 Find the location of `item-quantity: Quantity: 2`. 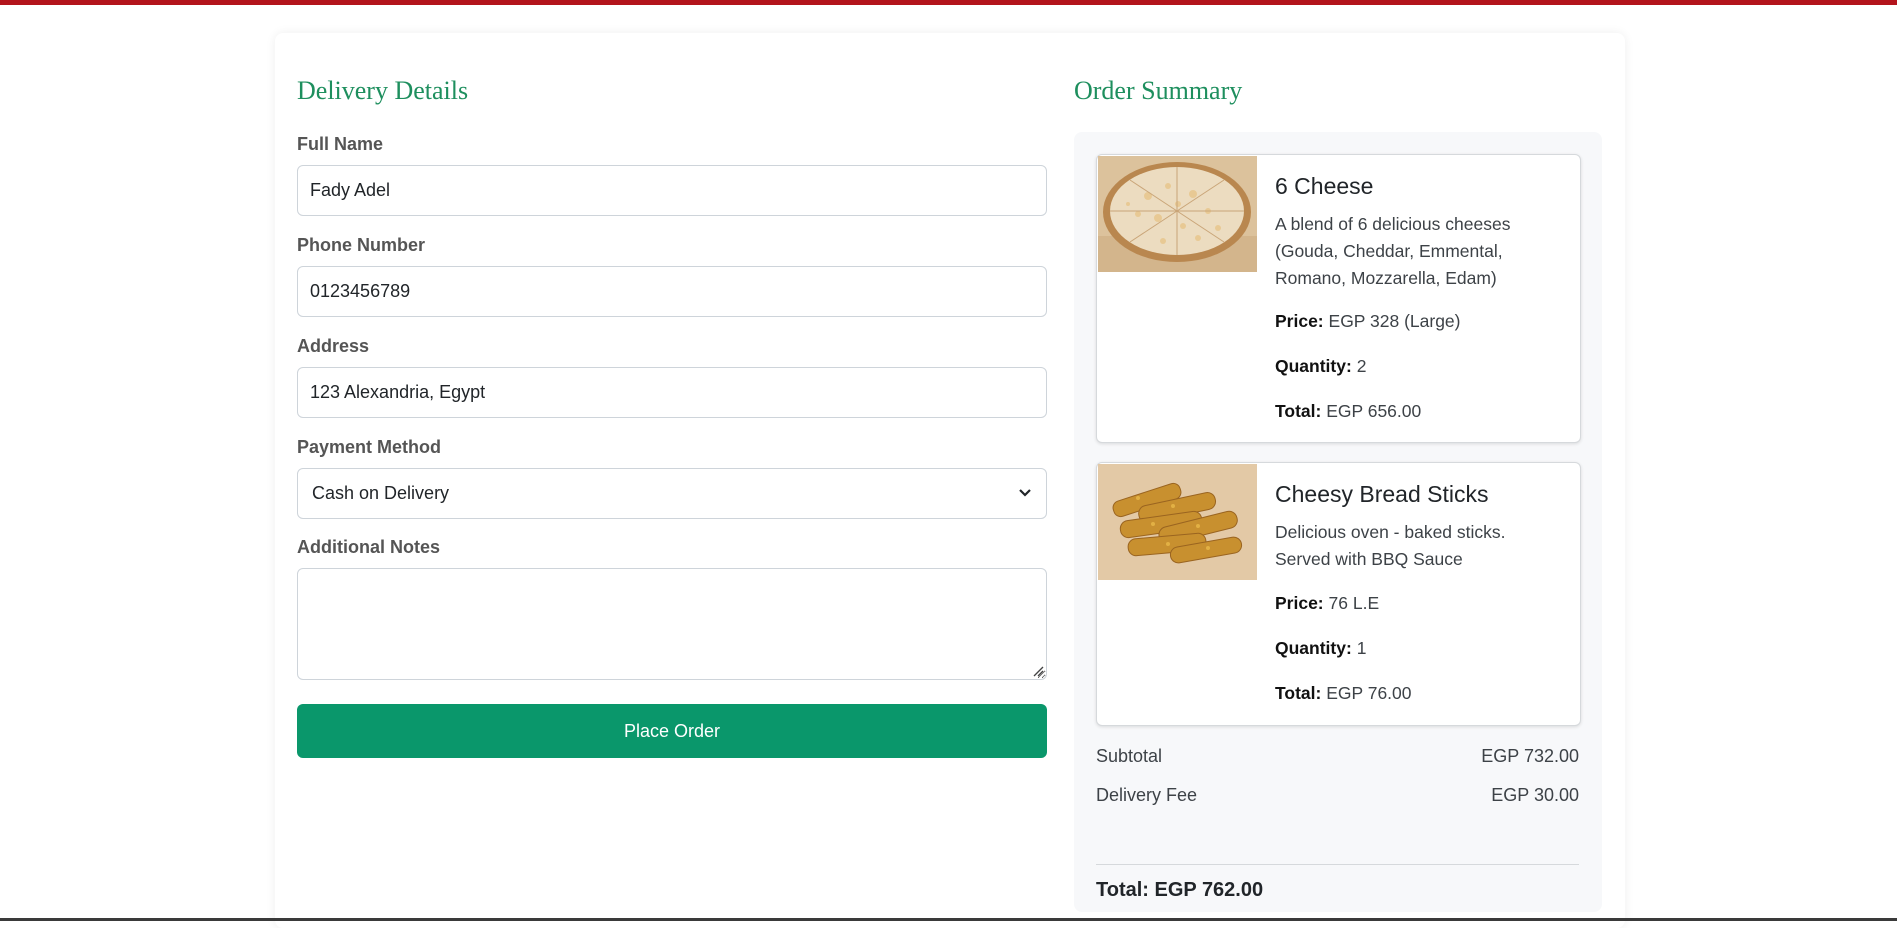

item-quantity: Quantity: 2 is located at coordinates (1320, 366).